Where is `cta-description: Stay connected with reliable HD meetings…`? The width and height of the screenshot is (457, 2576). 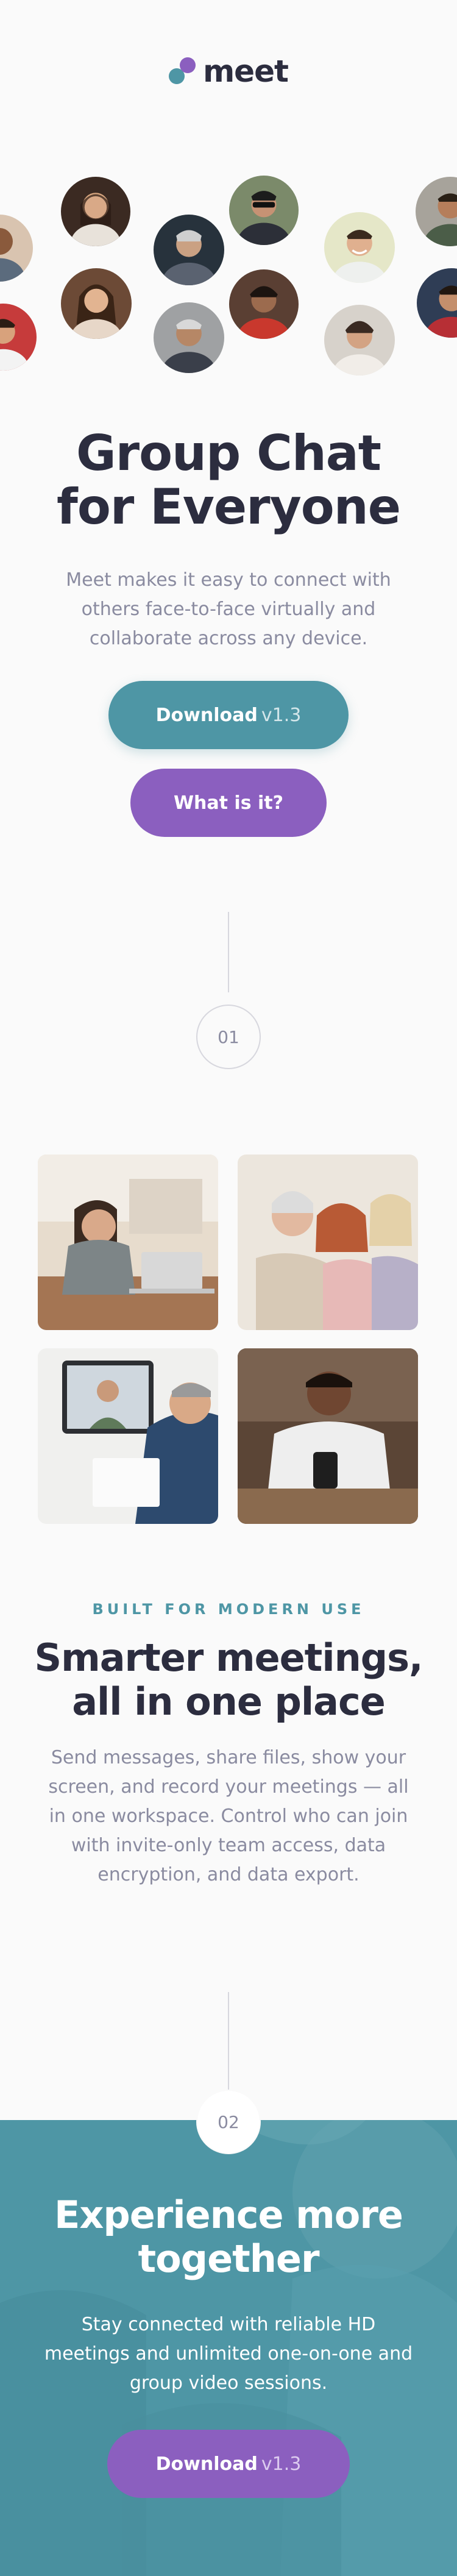 cta-description: Stay connected with reliable HD meetings… is located at coordinates (228, 2354).